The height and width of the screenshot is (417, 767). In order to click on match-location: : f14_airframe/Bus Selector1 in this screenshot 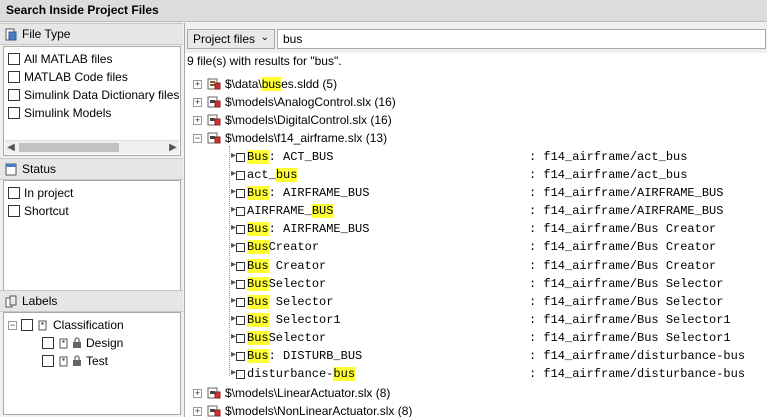, I will do `click(630, 319)`.